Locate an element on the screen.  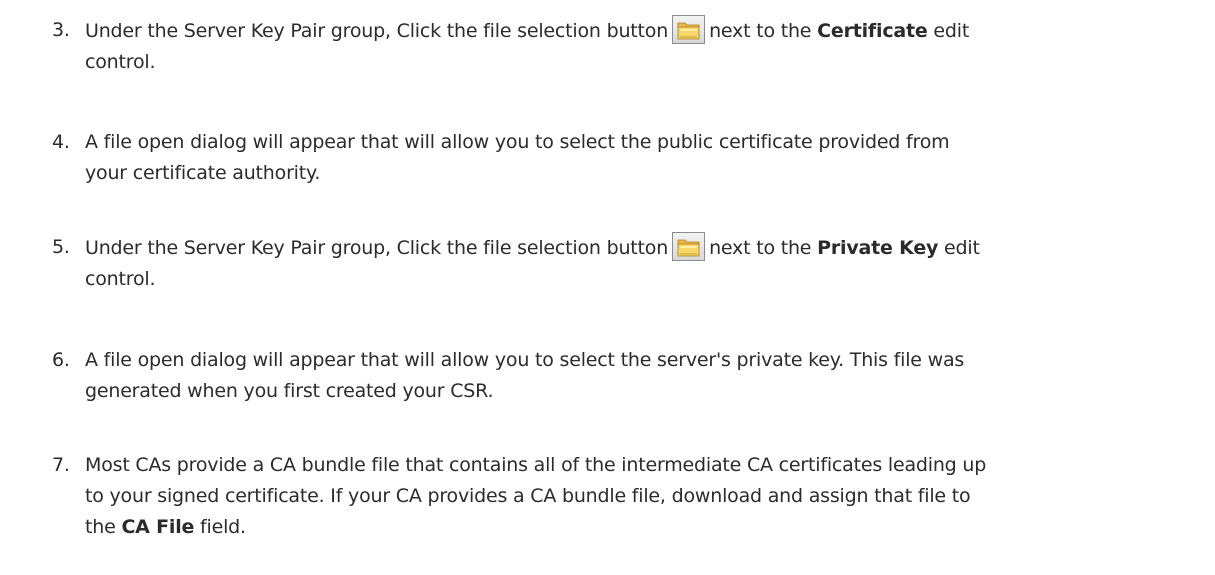
step-text-post: field. is located at coordinates (223, 527).